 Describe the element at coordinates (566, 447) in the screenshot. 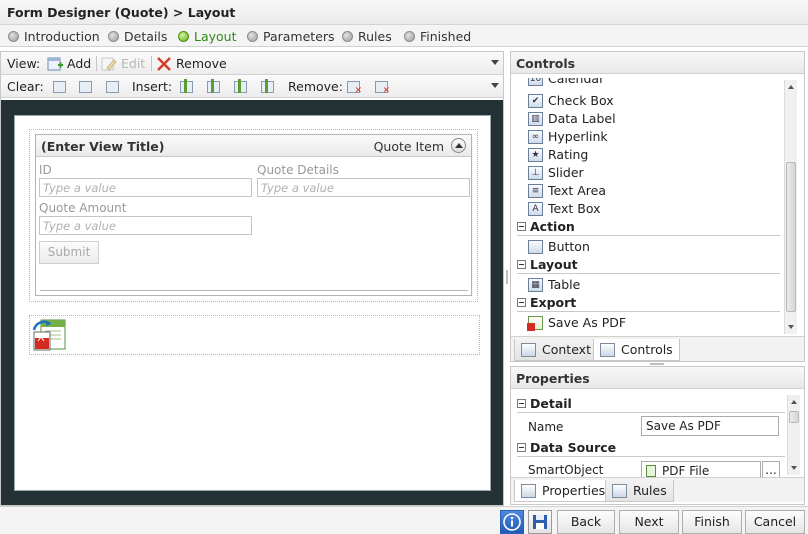

I see `section-data-source: Data Source` at that location.